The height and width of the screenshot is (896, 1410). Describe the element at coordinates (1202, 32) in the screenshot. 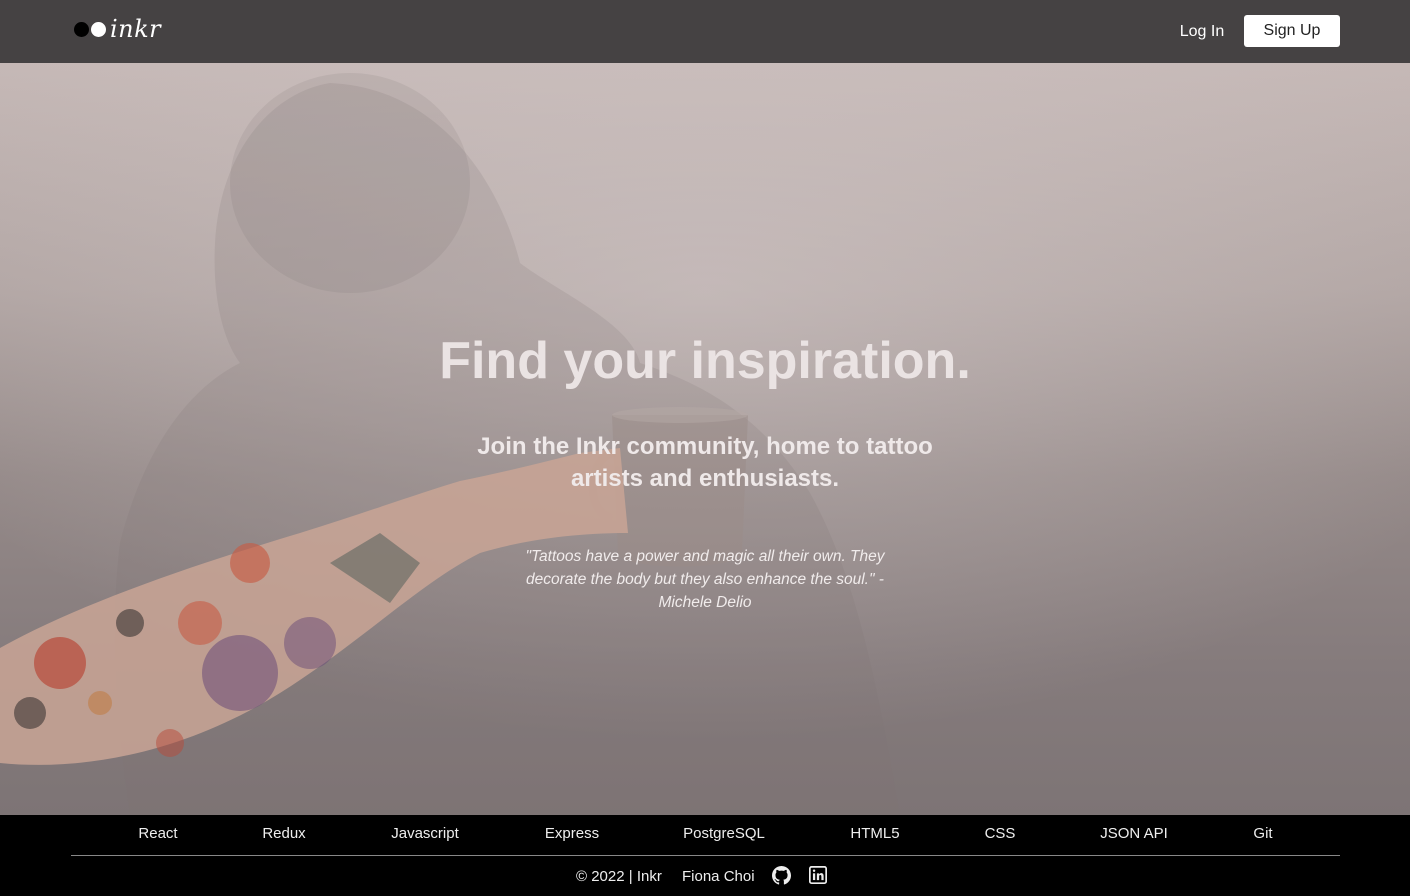

I see `login-button: Log In` at that location.